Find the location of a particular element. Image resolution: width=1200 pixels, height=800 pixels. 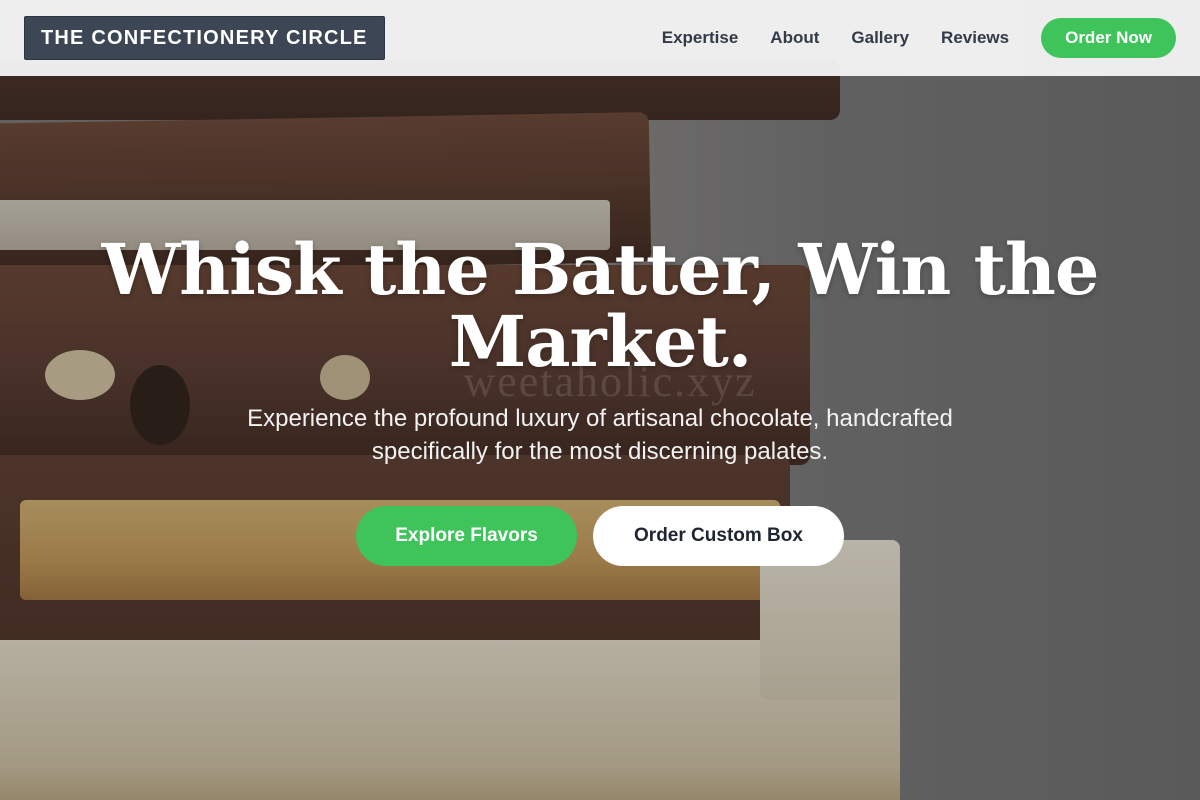

order-custom-box-button: Order Custom Box is located at coordinates (718, 536).